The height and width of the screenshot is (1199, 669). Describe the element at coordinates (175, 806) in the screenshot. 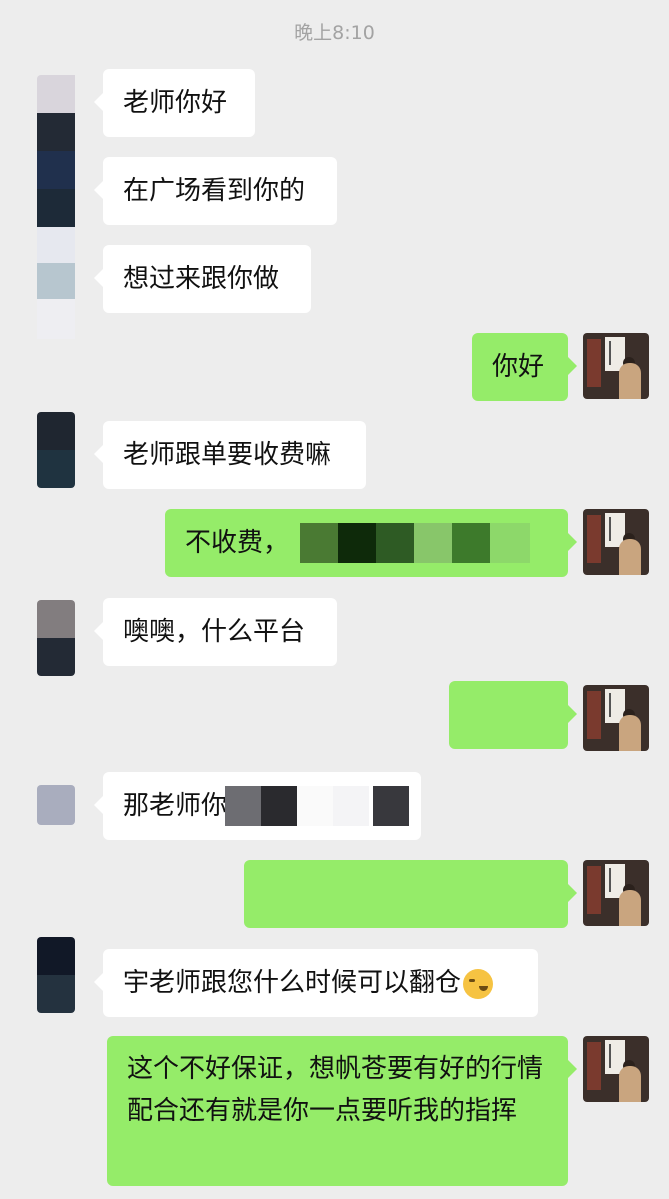

I see `message-text: 那老师你` at that location.